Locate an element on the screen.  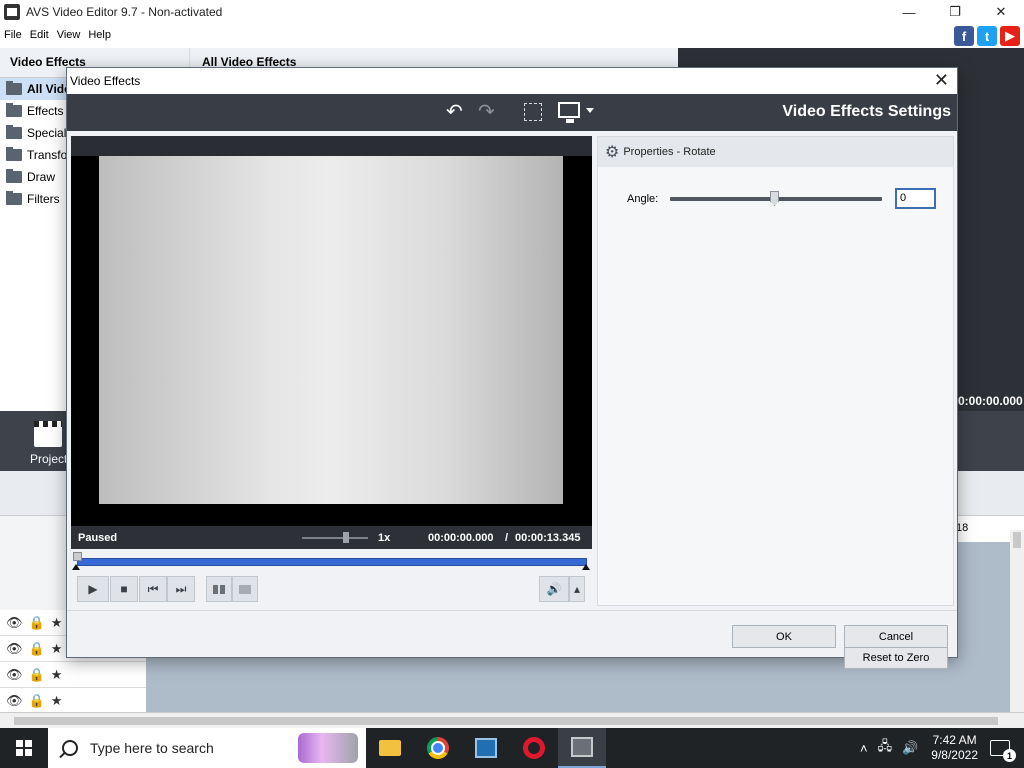
timeline-horizontal-scrollbar is located at coordinates (512, 720).